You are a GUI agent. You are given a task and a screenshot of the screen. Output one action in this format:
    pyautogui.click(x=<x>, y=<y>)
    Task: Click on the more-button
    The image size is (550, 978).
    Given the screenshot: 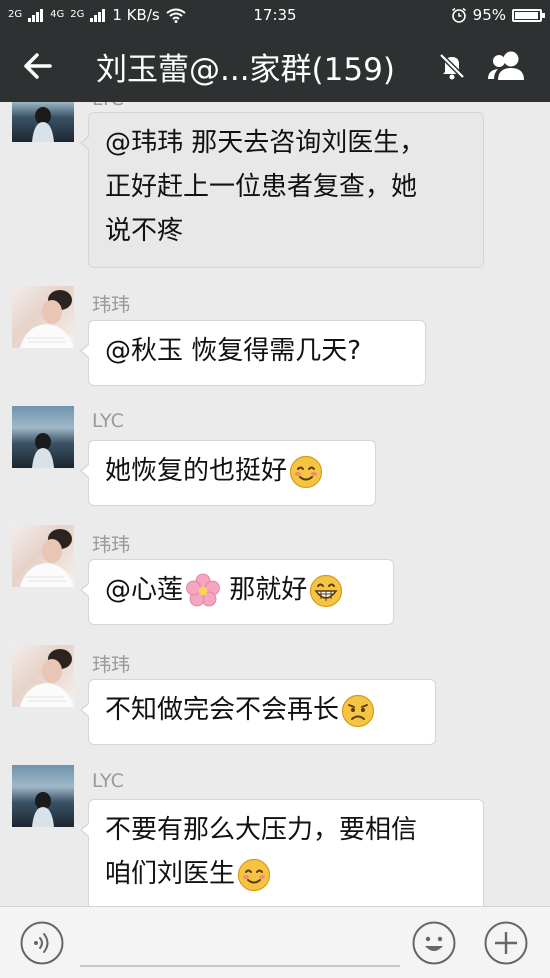 What is the action you would take?
    pyautogui.click(x=506, y=943)
    